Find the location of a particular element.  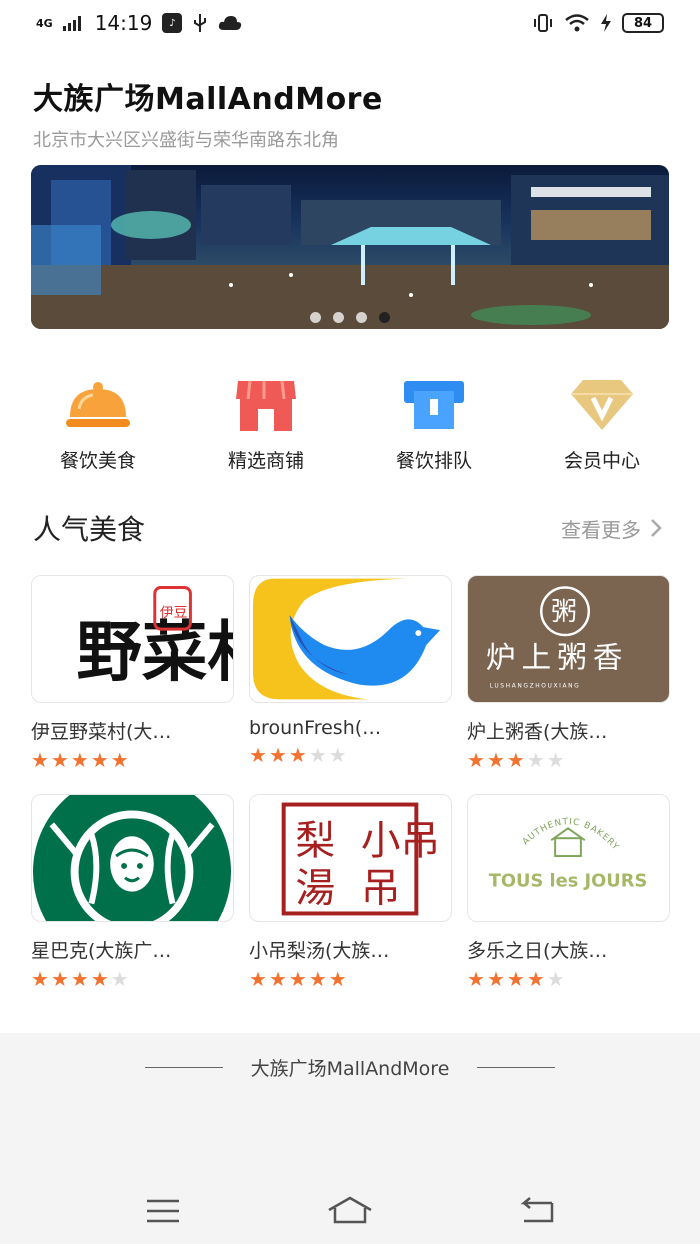

usb-icon is located at coordinates (200, 23).